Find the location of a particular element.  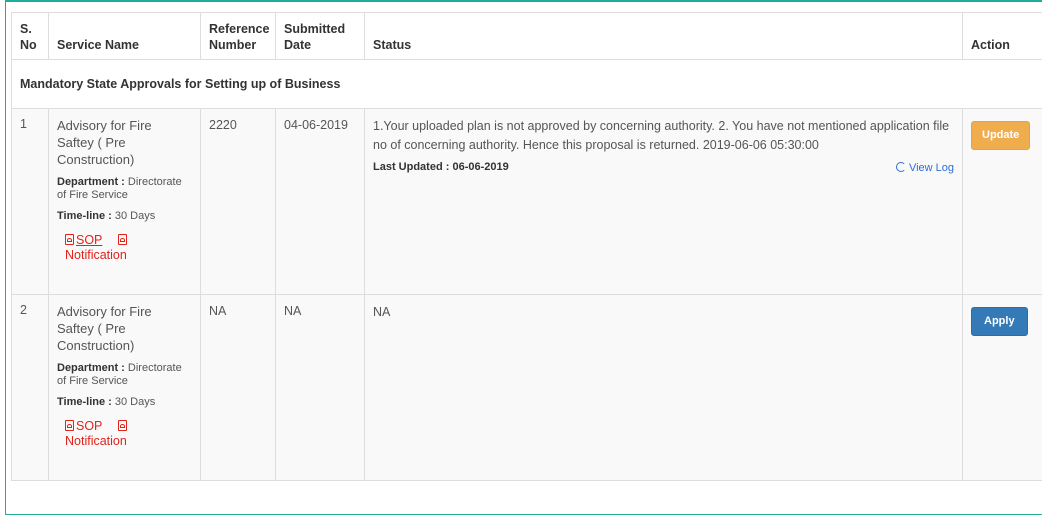

header-service-name: Service Name is located at coordinates (124, 36).